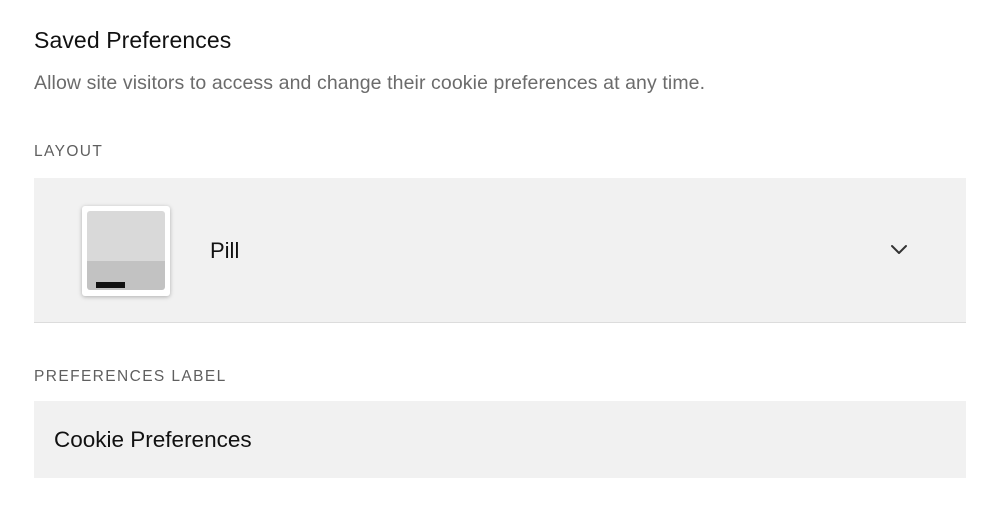 The width and height of the screenshot is (1000, 515). What do you see at coordinates (133, 40) in the screenshot?
I see `section-title: Saved Preferences` at bounding box center [133, 40].